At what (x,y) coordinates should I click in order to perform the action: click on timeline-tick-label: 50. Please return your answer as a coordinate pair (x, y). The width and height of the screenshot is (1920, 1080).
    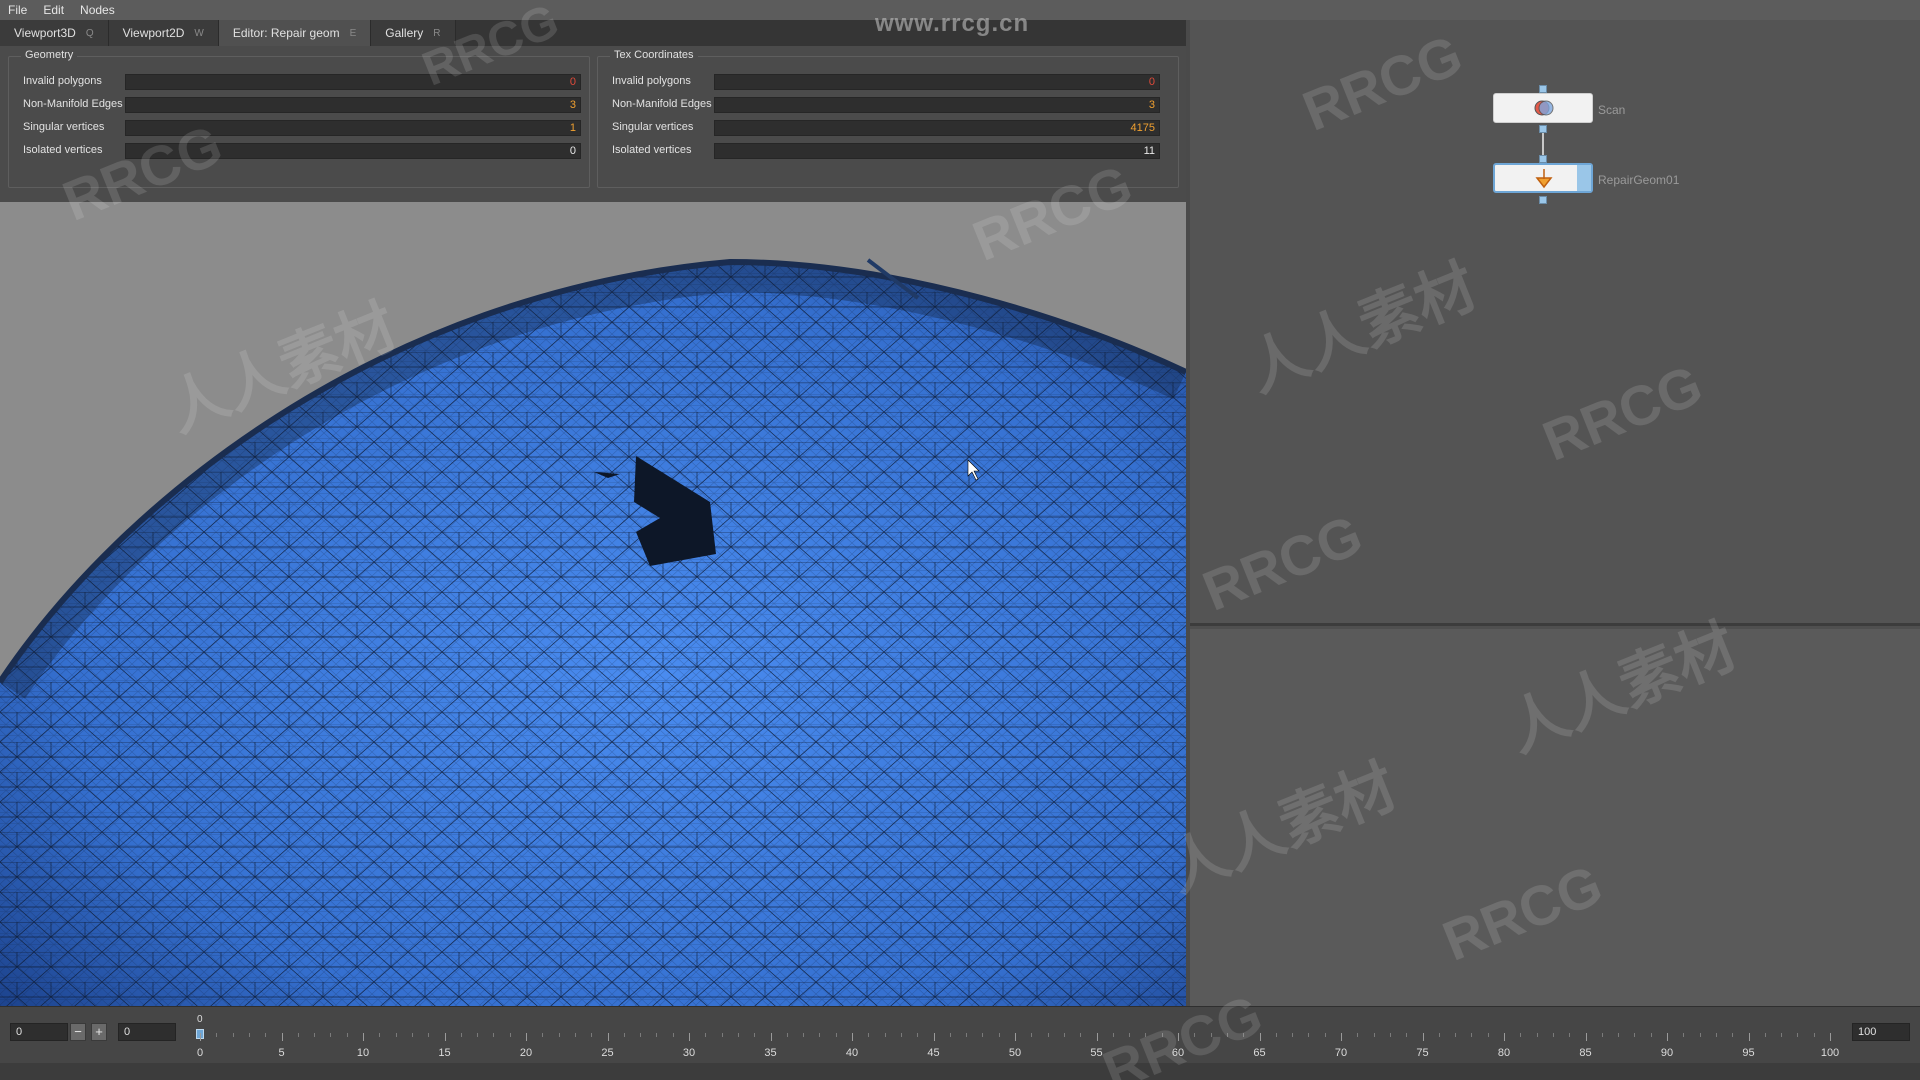
    Looking at the image, I should click on (1015, 1053).